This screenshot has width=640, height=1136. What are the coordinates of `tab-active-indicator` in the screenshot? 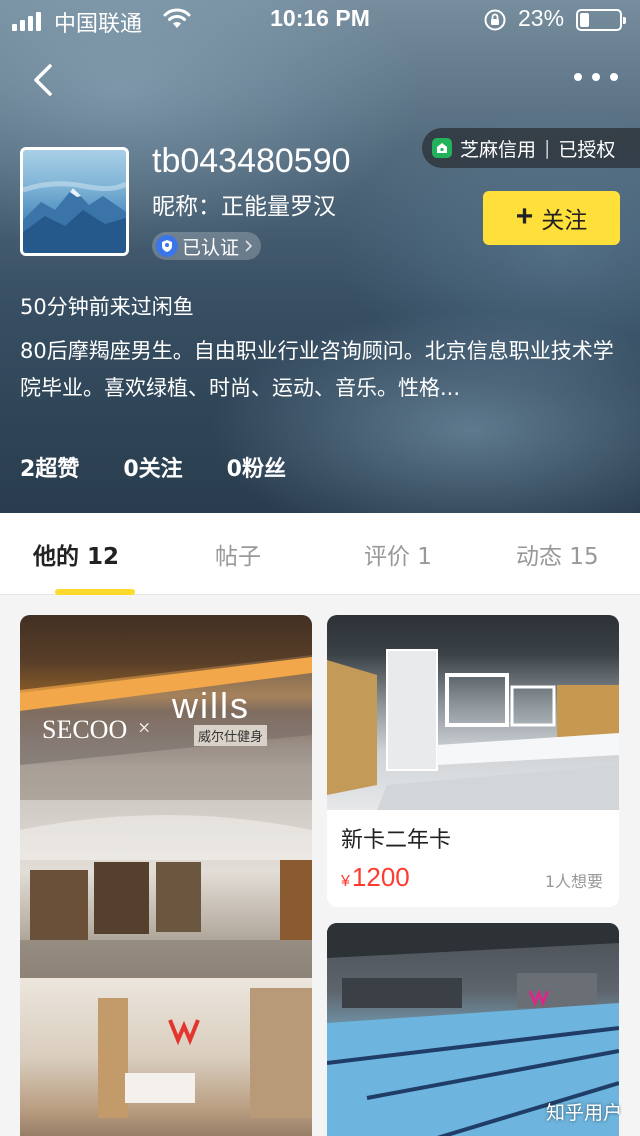 It's located at (95, 592).